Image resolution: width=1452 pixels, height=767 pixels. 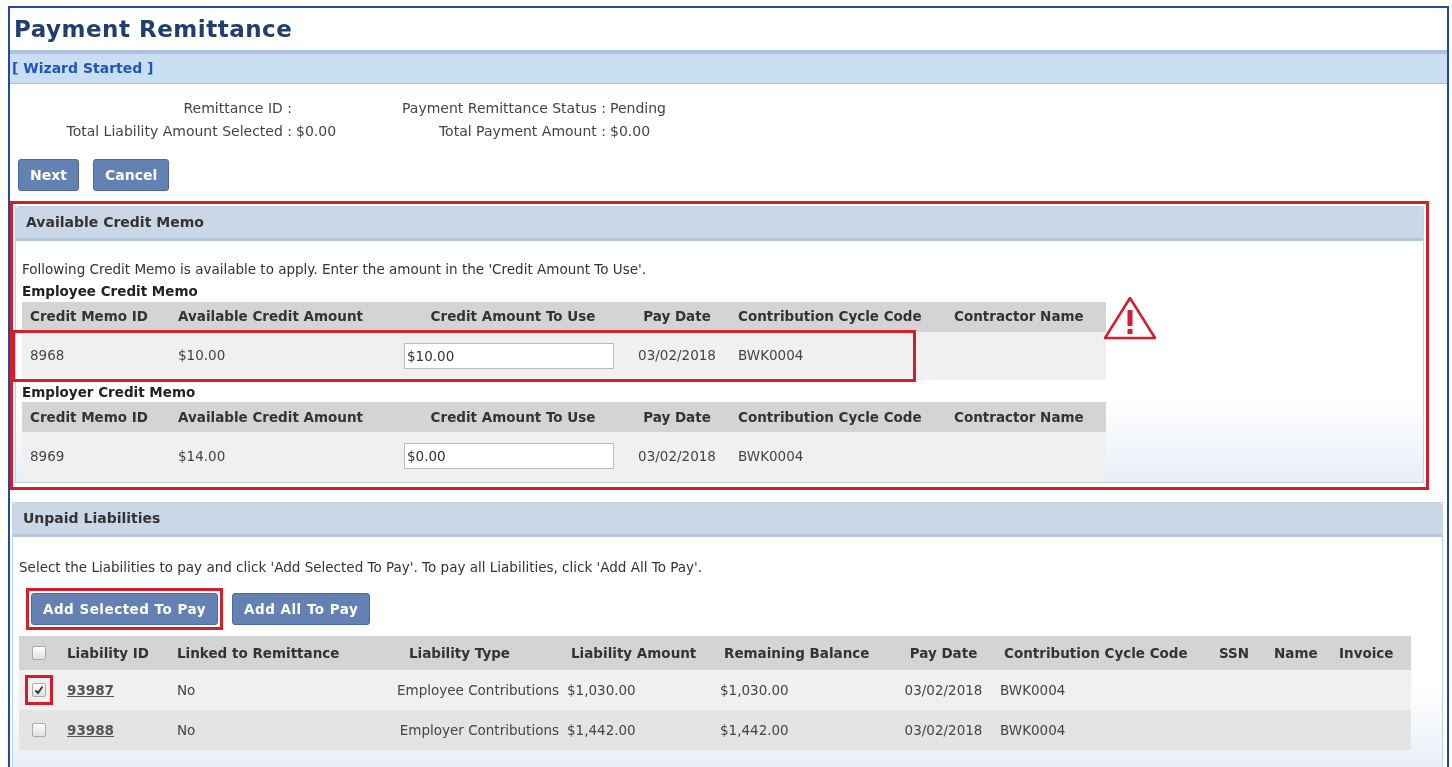 What do you see at coordinates (47, 455) in the screenshot?
I see `table-cell: 8969` at bounding box center [47, 455].